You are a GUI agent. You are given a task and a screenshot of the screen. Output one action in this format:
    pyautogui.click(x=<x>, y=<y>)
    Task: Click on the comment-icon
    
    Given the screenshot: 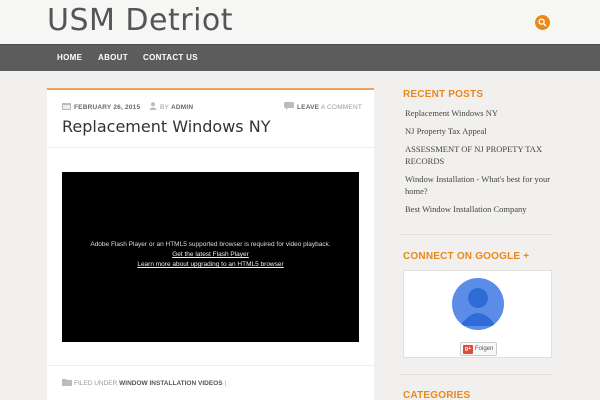 What is the action you would take?
    pyautogui.click(x=289, y=106)
    